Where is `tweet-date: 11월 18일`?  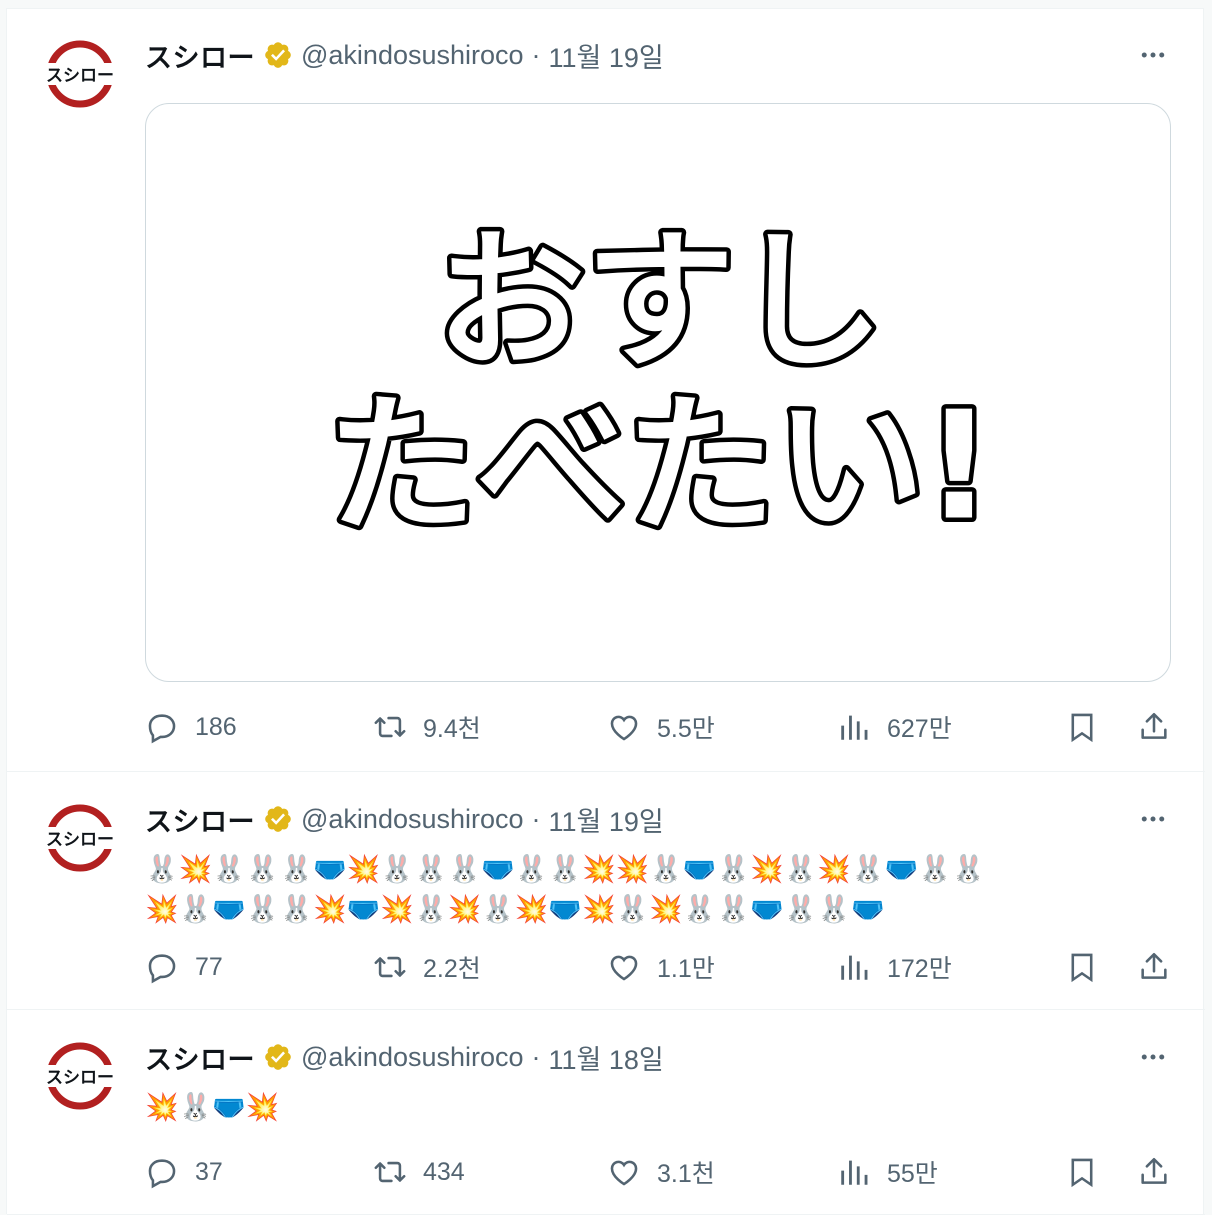 tweet-date: 11월 18일 is located at coordinates (606, 1057).